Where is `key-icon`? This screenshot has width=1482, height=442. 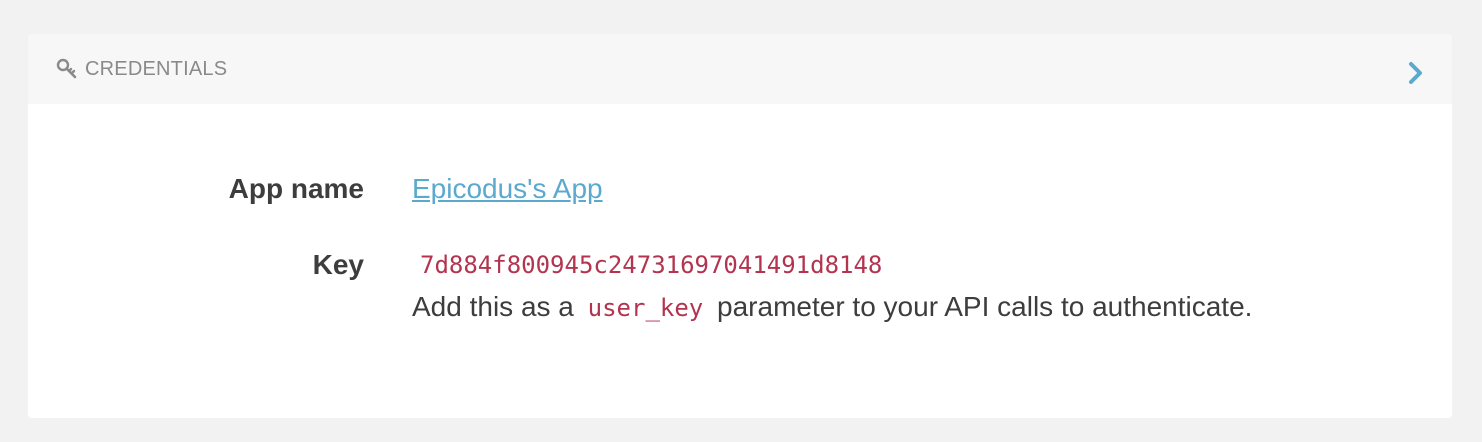
key-icon is located at coordinates (66, 68).